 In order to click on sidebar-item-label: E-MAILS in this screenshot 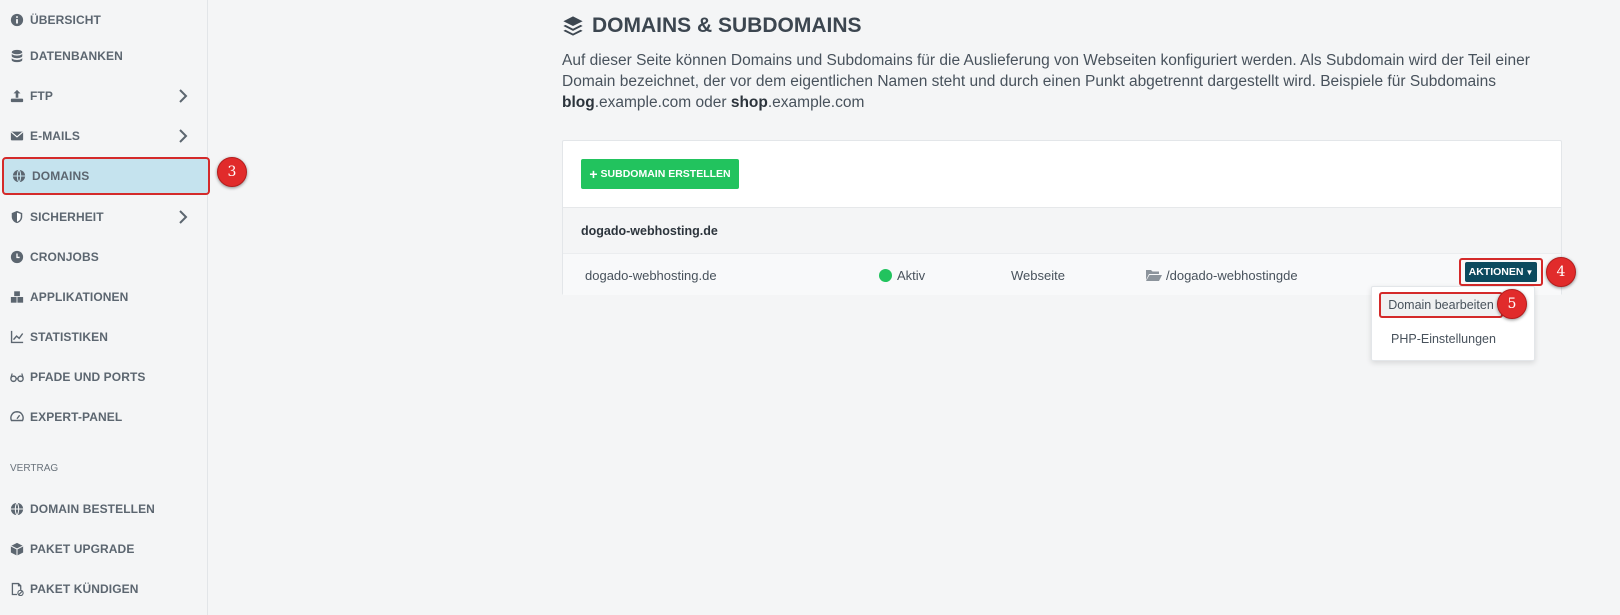, I will do `click(55, 136)`.